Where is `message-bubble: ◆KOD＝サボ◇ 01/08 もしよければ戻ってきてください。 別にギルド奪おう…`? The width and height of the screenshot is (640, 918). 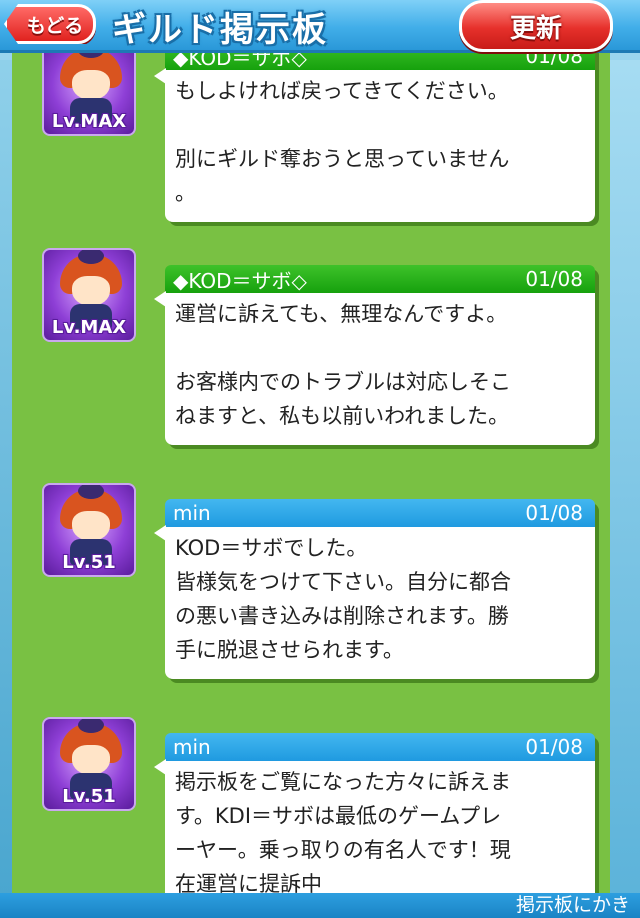
message-bubble: ◆KOD＝サボ◇ 01/08 もしよければ戻ってきてください。 別にギルド奪おう… is located at coordinates (374, 137).